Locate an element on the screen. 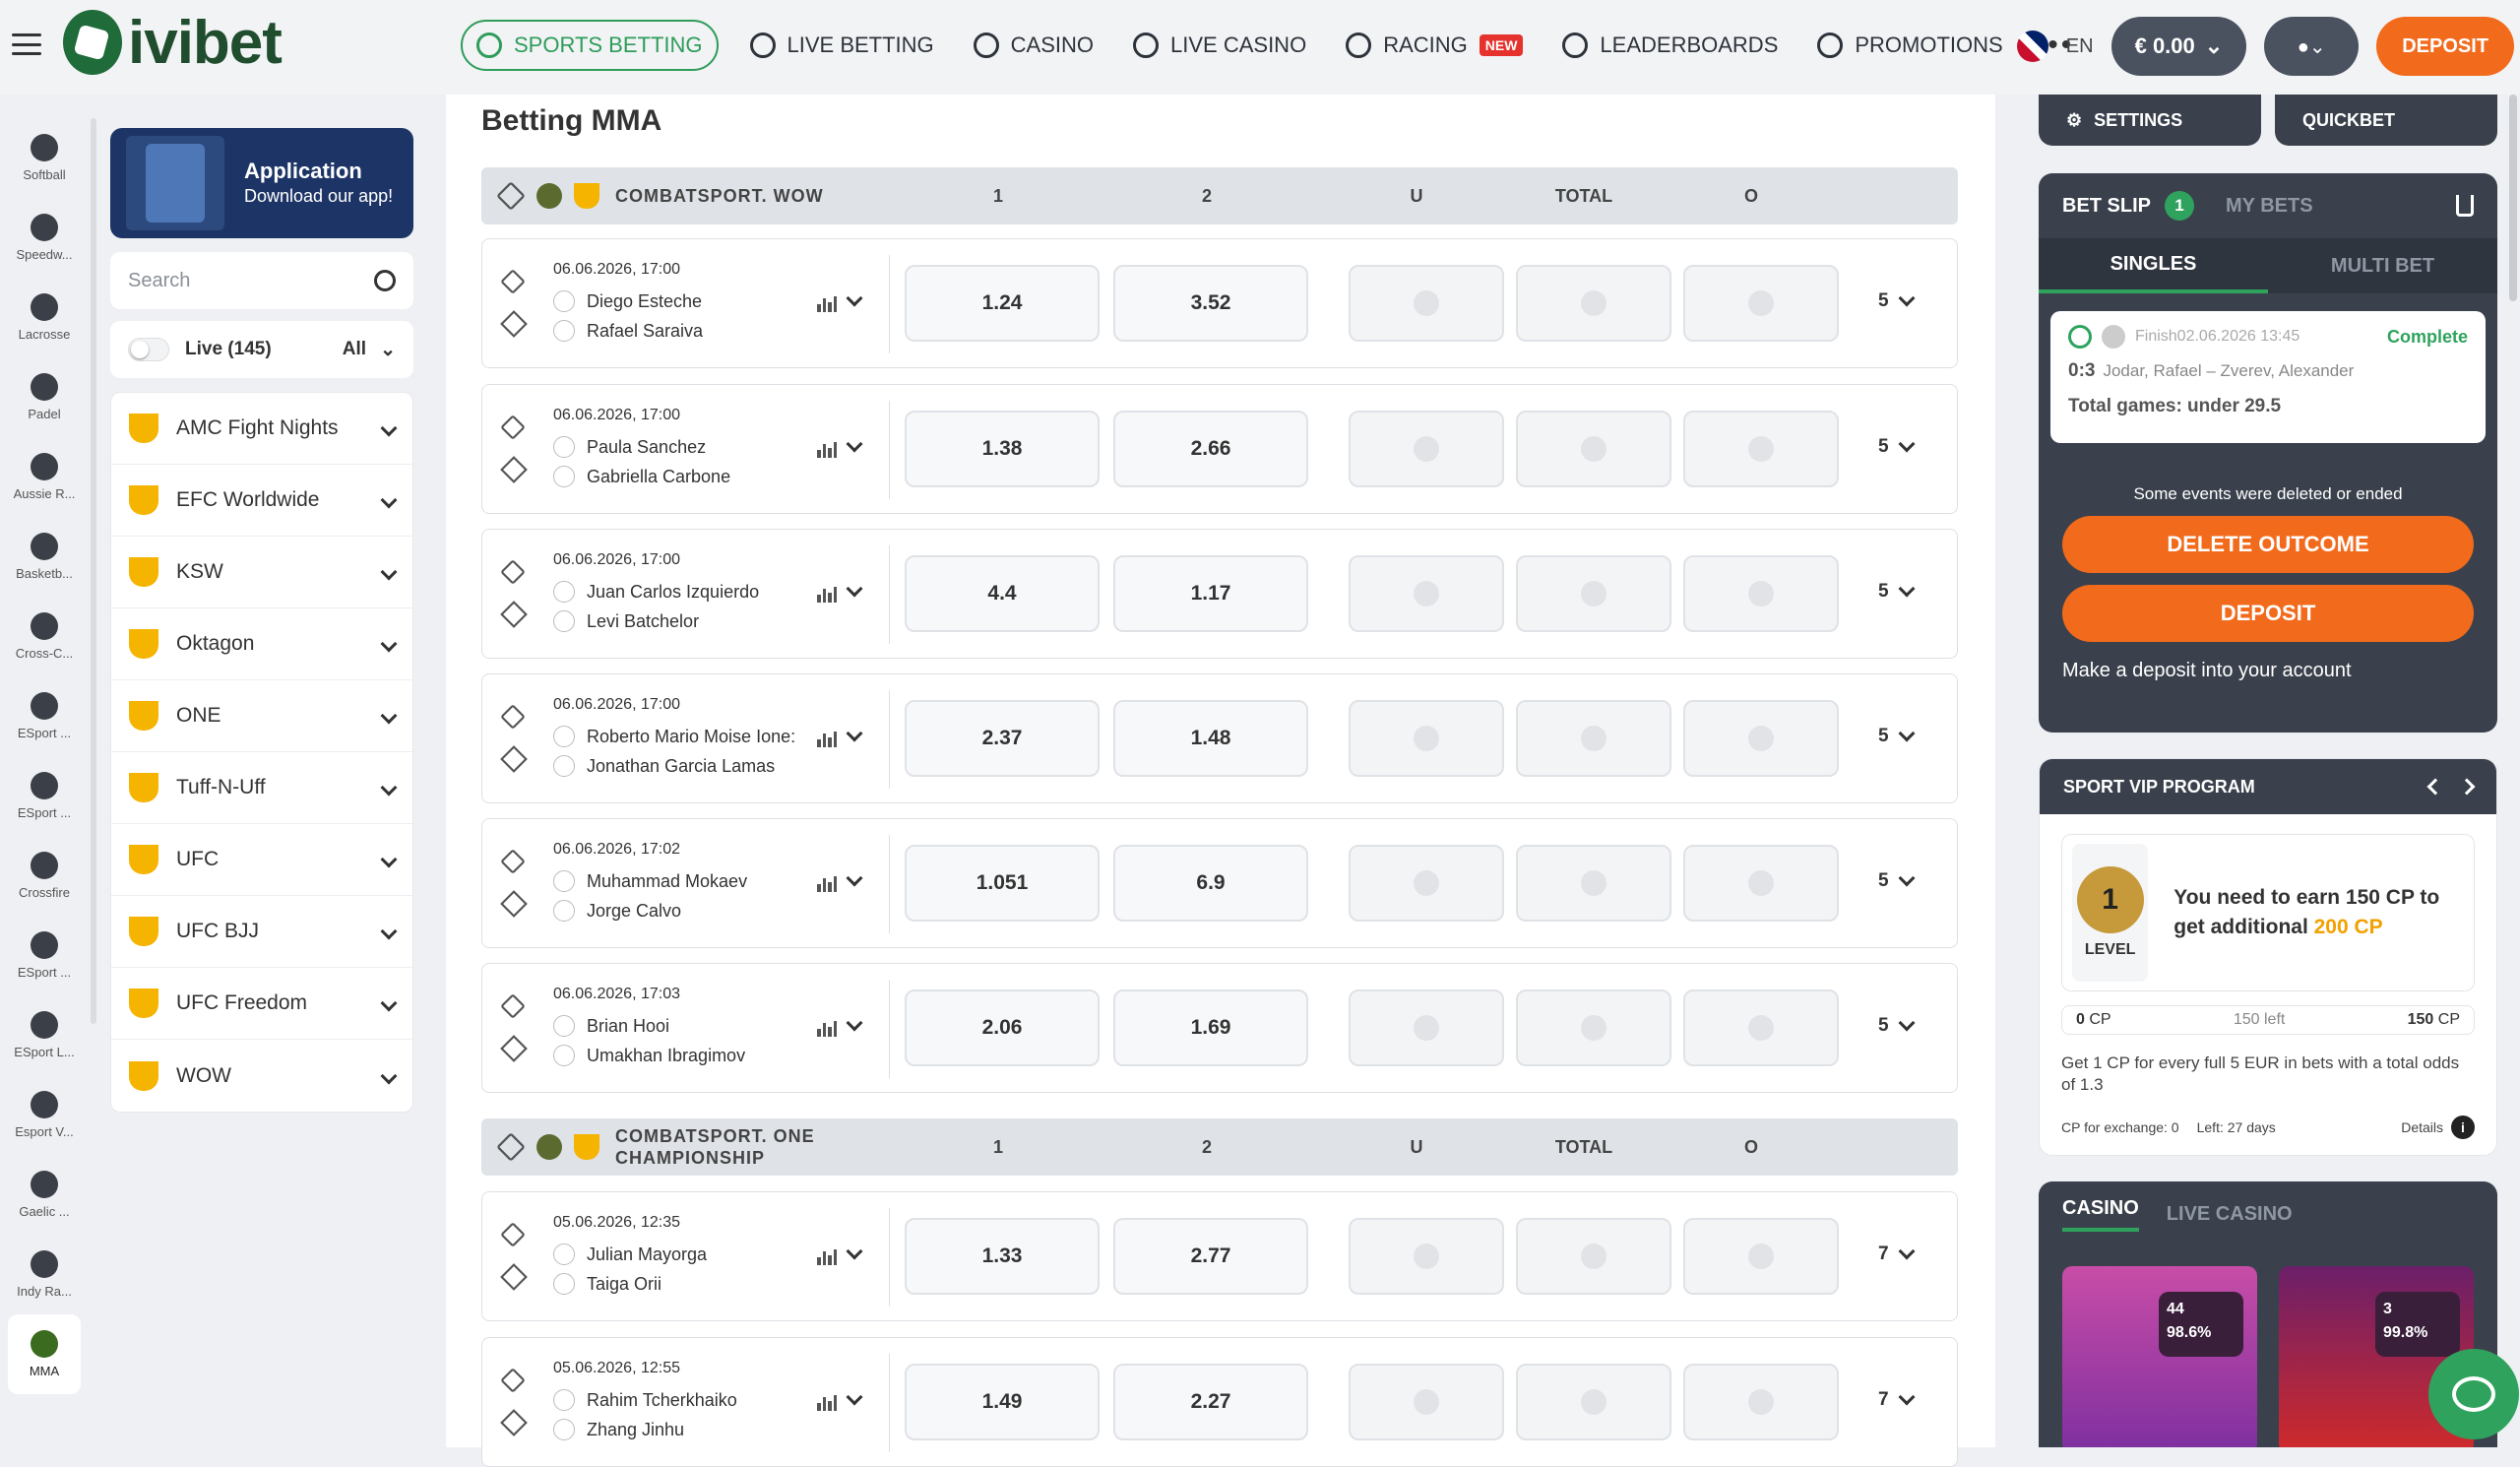  live-filter-select: All ⌄ is located at coordinates (369, 350).